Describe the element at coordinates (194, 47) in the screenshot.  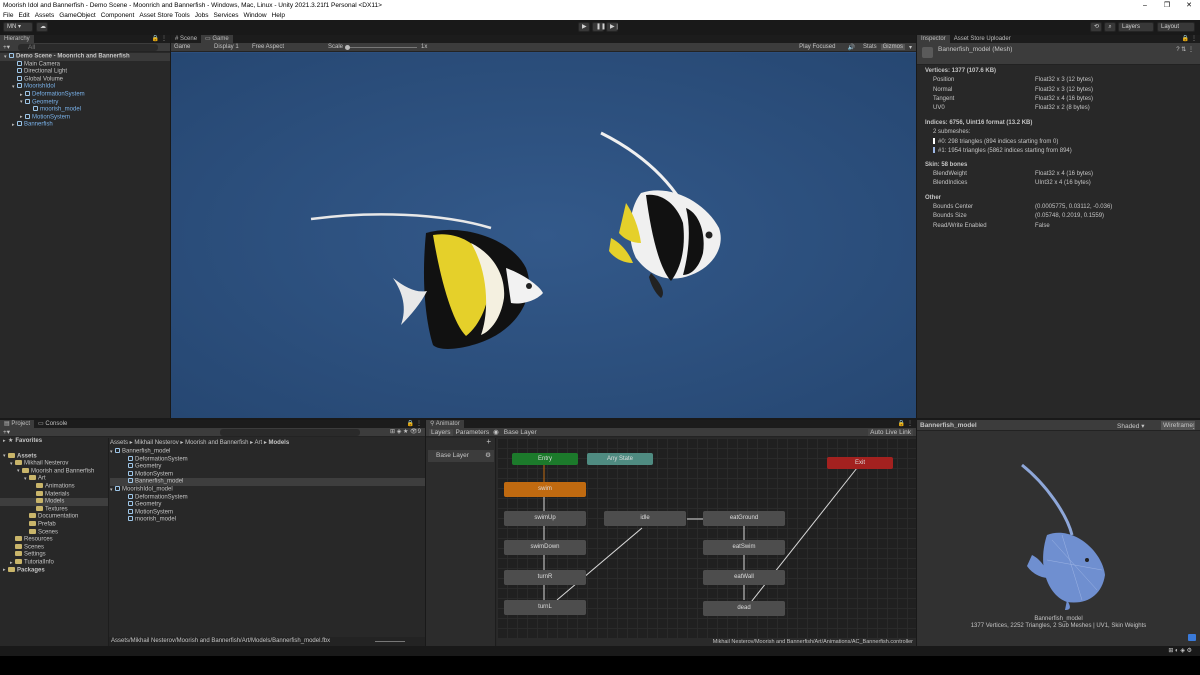
I see `display-type-dropdown: Game` at that location.